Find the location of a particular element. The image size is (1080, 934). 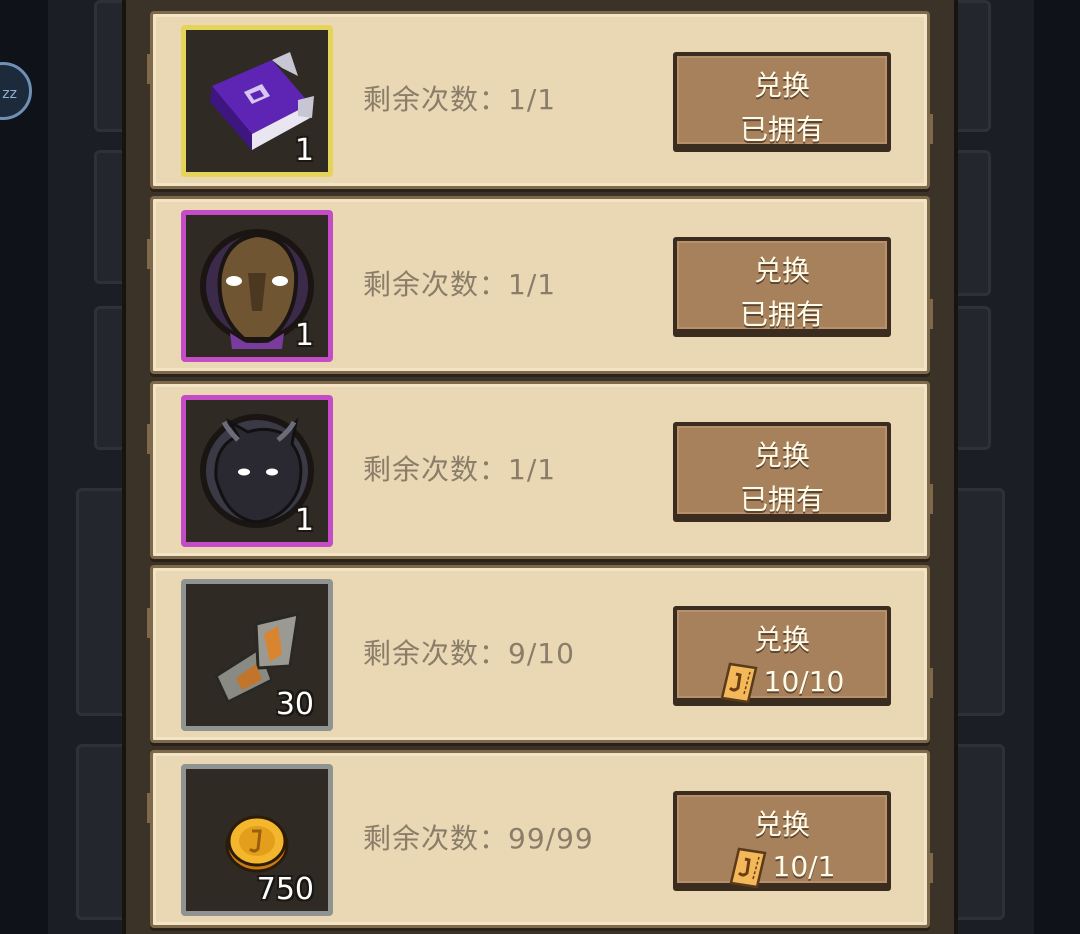

exchange-button: 兑换 10/10 is located at coordinates (782, 655).